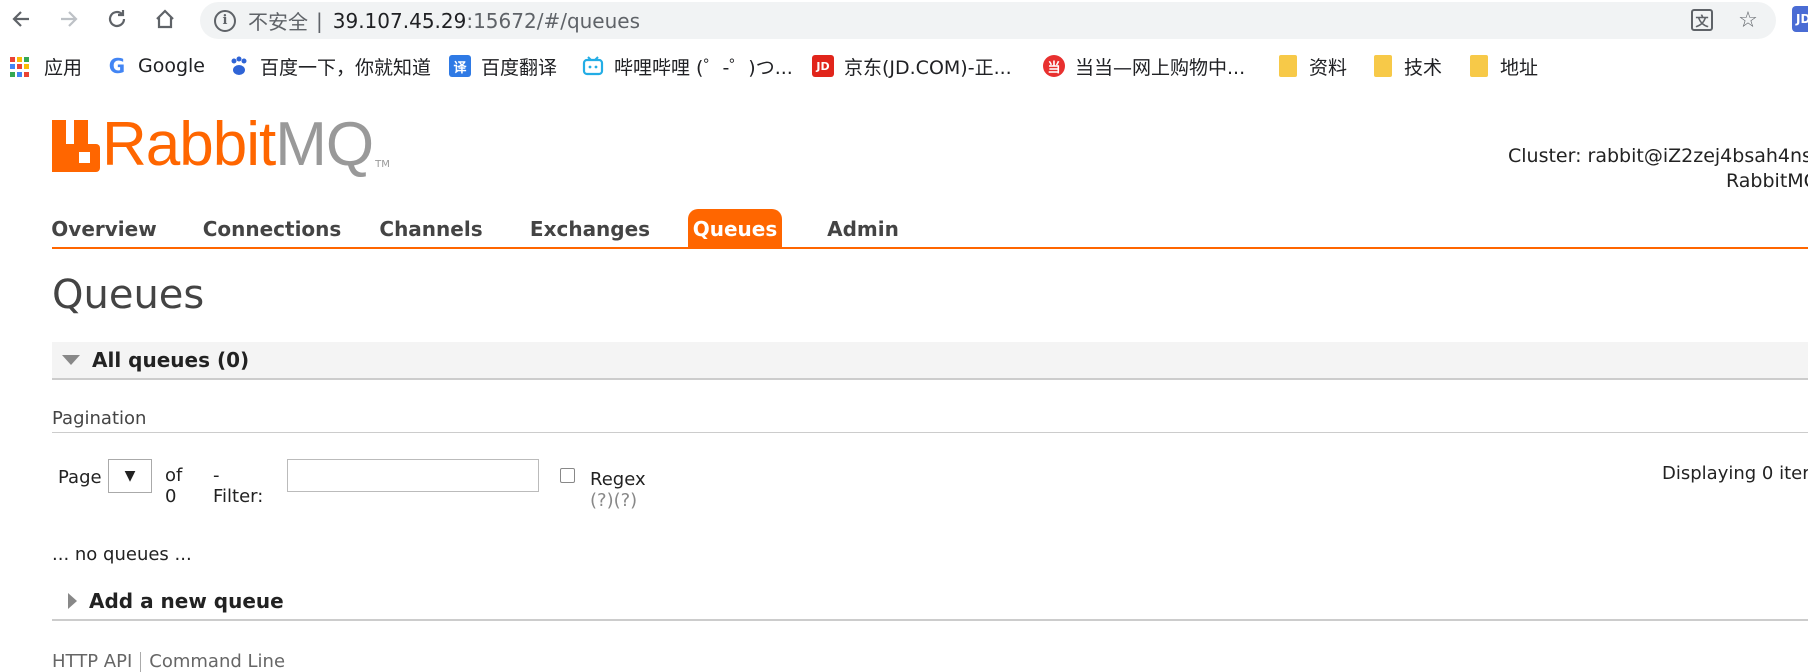 This screenshot has height=672, width=1808. What do you see at coordinates (21, 19) in the screenshot?
I see `back-icon` at bounding box center [21, 19].